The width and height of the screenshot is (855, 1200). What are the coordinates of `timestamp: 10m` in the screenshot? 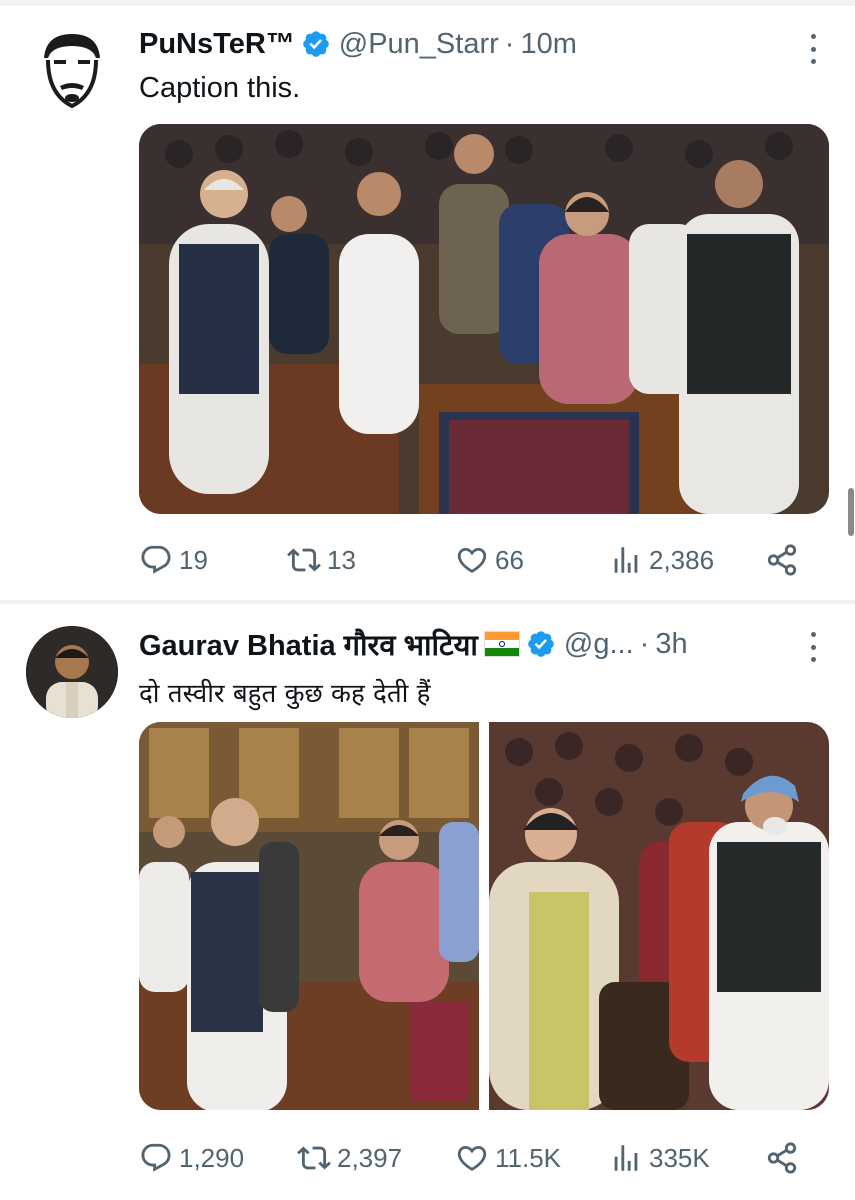 It's located at (548, 44).